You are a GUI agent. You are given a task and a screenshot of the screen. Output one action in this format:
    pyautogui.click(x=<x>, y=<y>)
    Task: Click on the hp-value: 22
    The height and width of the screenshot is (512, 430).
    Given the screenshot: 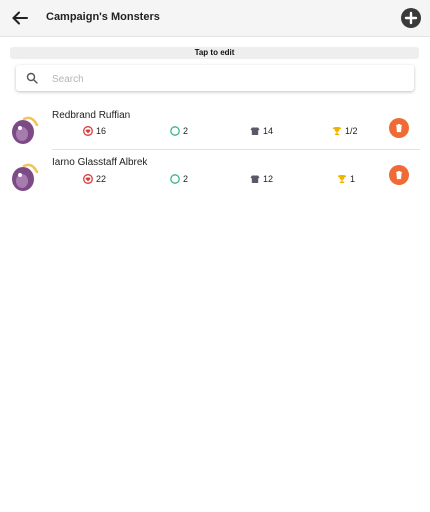 What is the action you would take?
    pyautogui.click(x=101, y=179)
    